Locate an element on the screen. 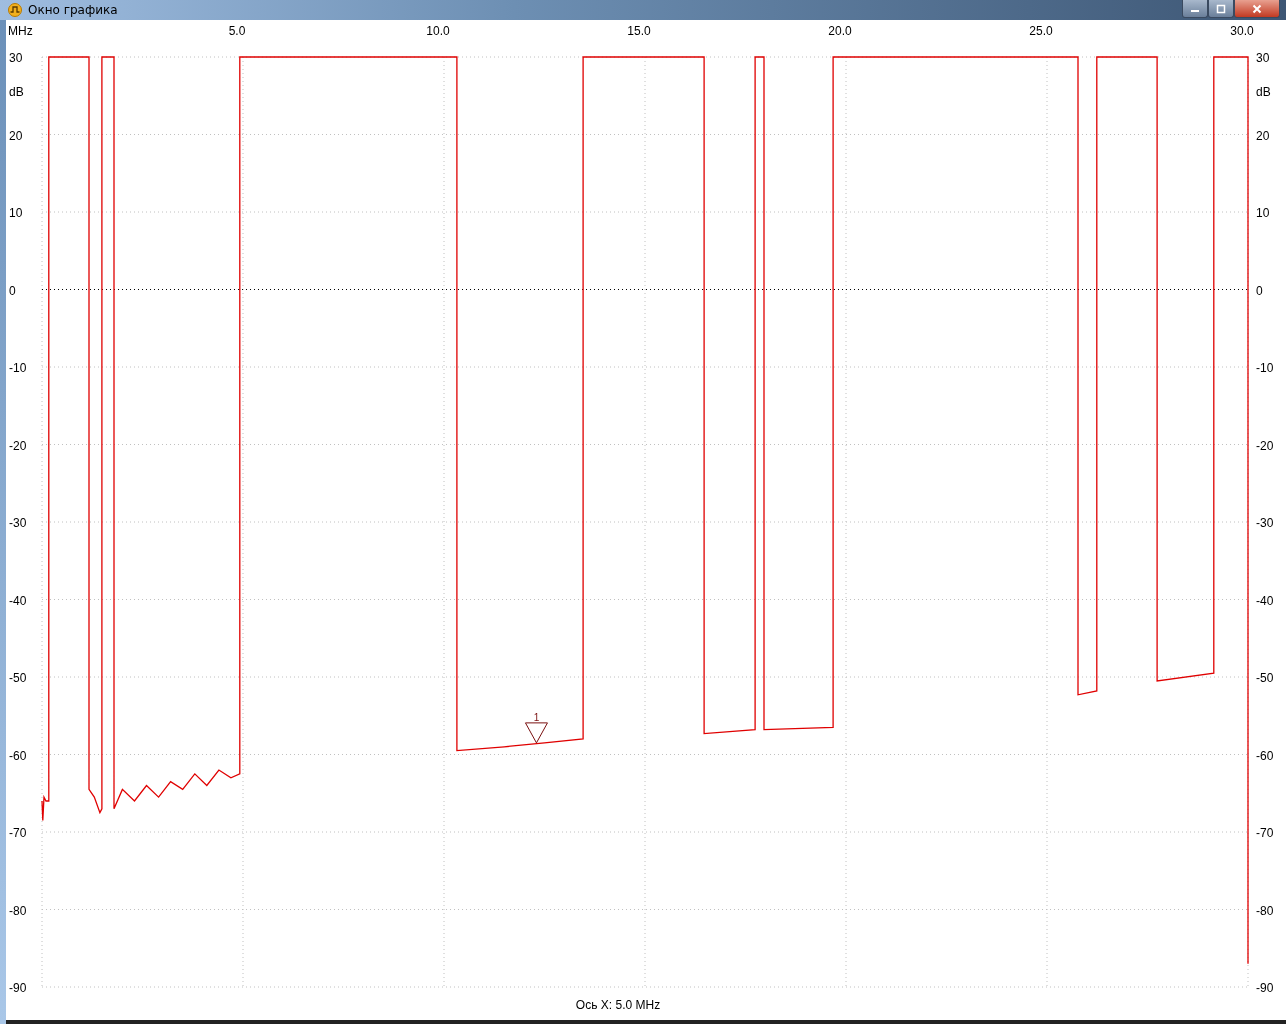  x-tick-label: 5.0 is located at coordinates (237, 31).